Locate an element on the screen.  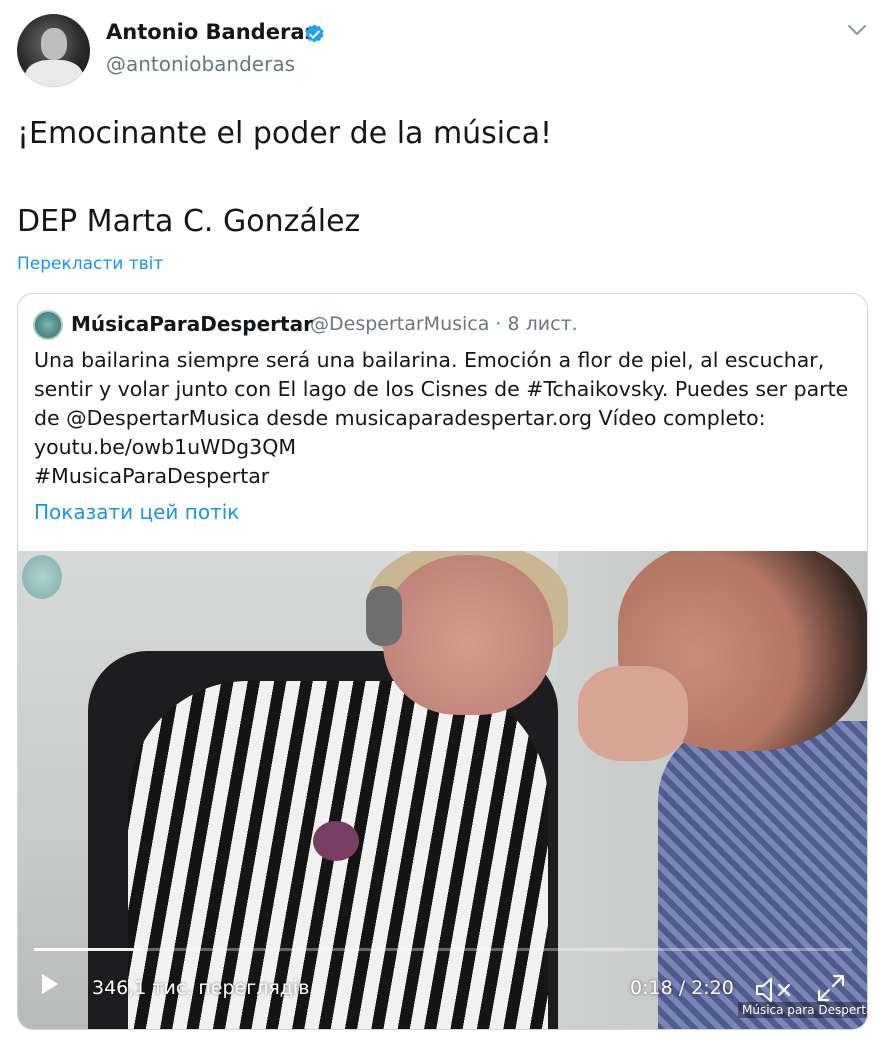
video-scene-brooch is located at coordinates (336, 841).